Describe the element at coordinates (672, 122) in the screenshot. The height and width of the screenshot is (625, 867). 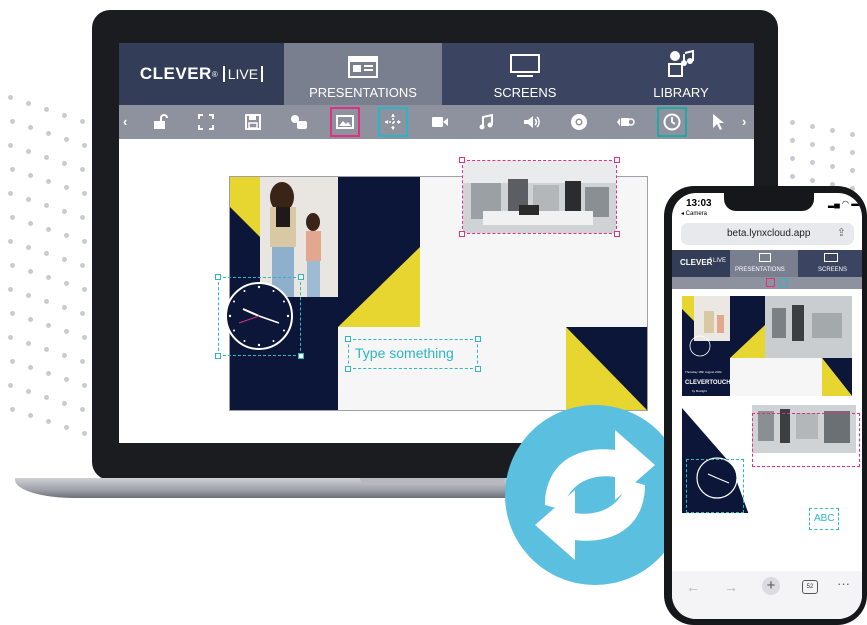
I see `clock-icon` at that location.